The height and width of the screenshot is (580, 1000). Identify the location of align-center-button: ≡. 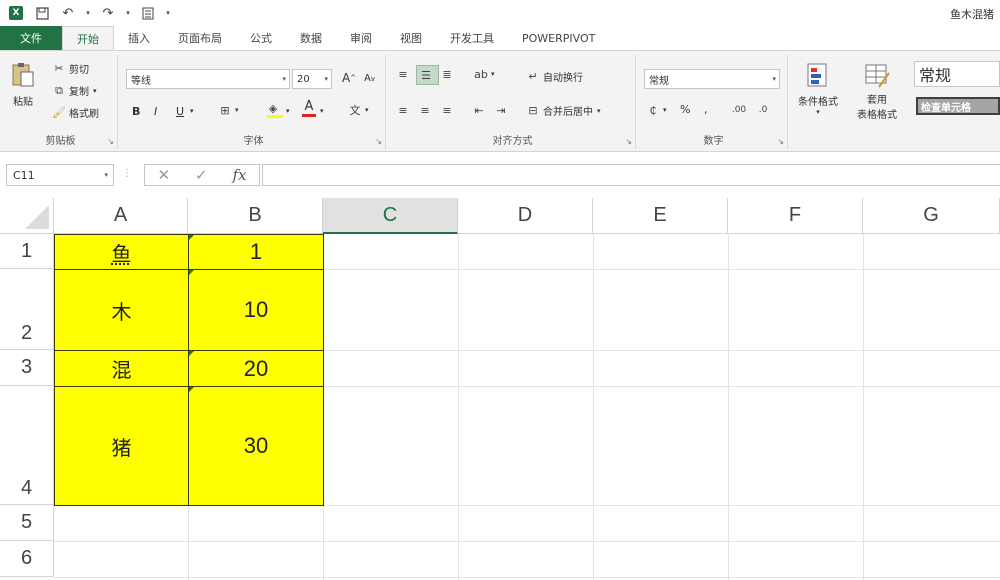
(426, 110).